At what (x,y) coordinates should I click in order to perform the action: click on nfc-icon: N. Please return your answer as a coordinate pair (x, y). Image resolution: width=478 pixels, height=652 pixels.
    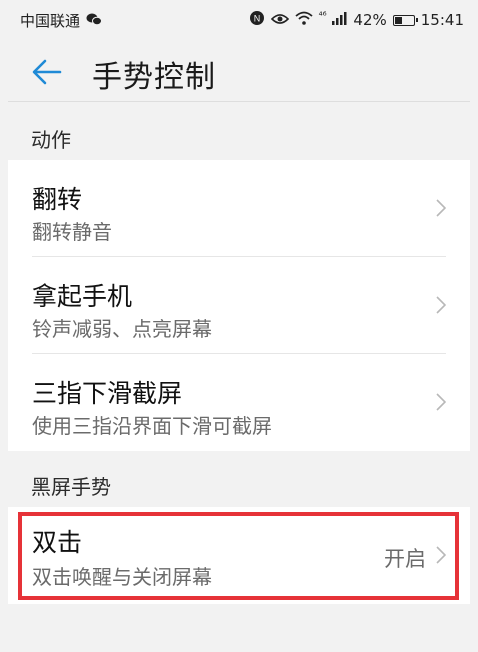
    Looking at the image, I should click on (257, 20).